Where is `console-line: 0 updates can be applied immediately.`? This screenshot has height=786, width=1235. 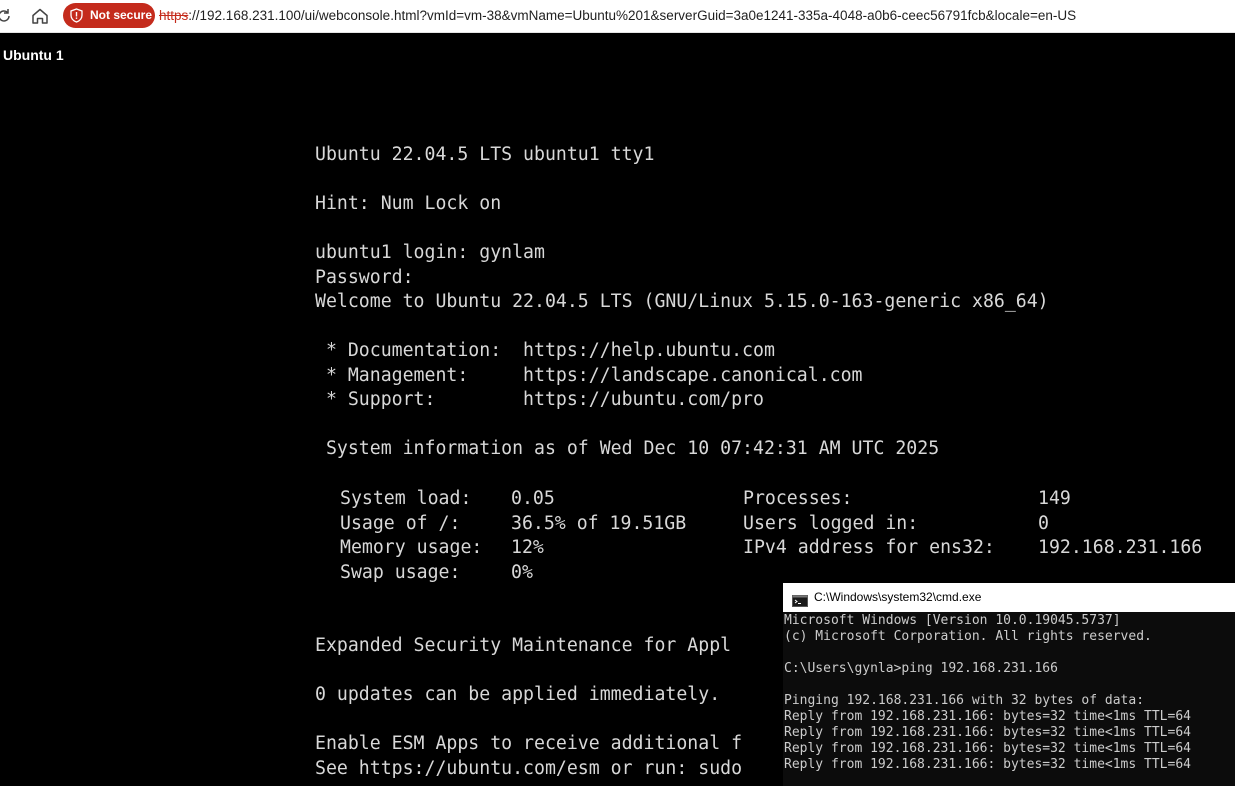
console-line: 0 updates can be applied immediately. is located at coordinates (518, 694).